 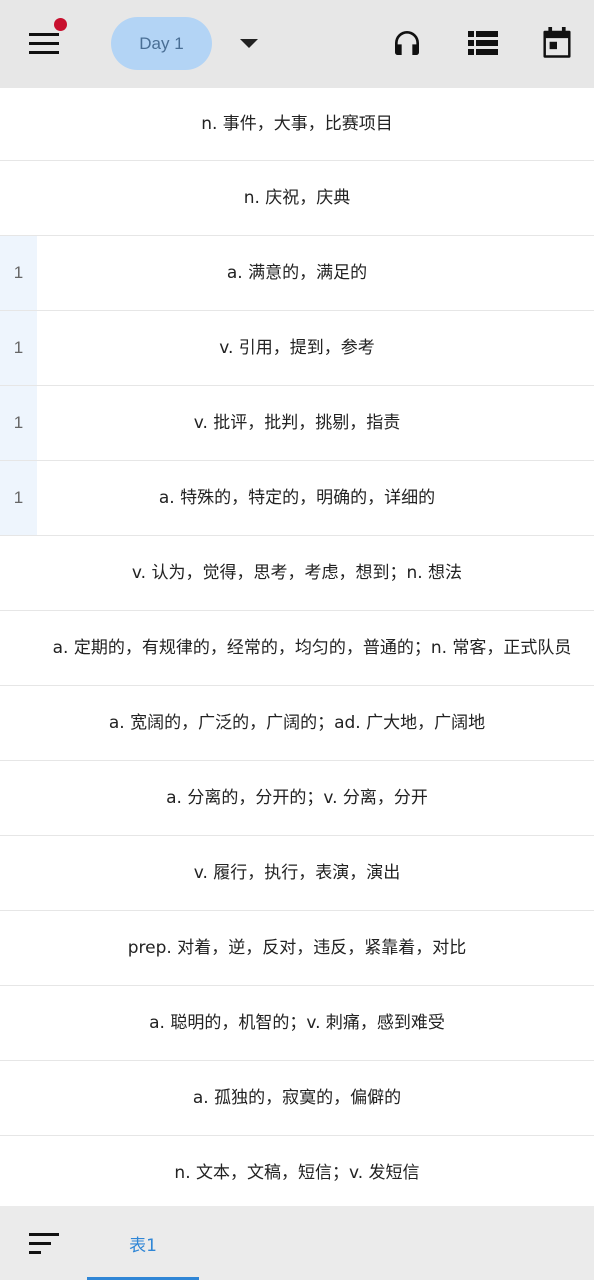 What do you see at coordinates (44, 1244) in the screenshot?
I see `sort-icon` at bounding box center [44, 1244].